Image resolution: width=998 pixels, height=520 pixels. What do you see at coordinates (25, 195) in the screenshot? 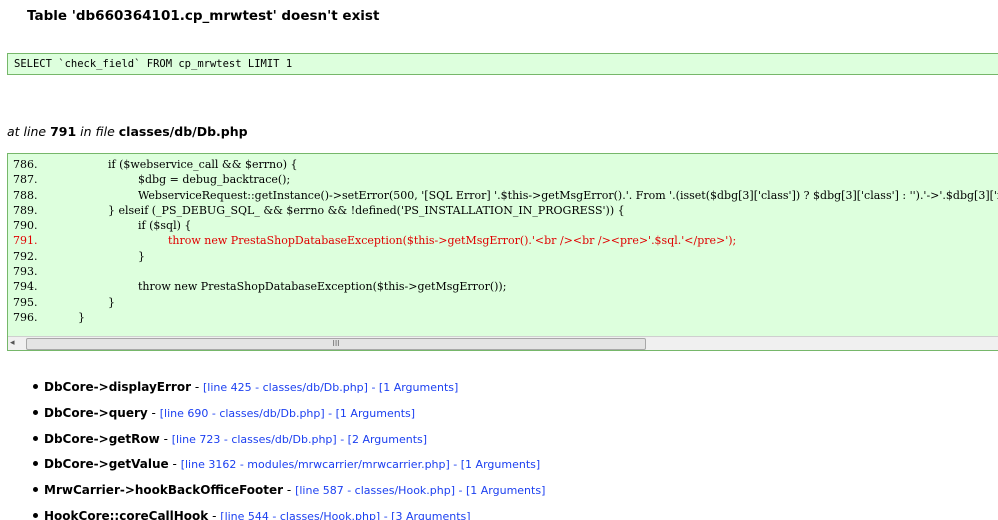
I see `code-line-number: 788.` at bounding box center [25, 195].